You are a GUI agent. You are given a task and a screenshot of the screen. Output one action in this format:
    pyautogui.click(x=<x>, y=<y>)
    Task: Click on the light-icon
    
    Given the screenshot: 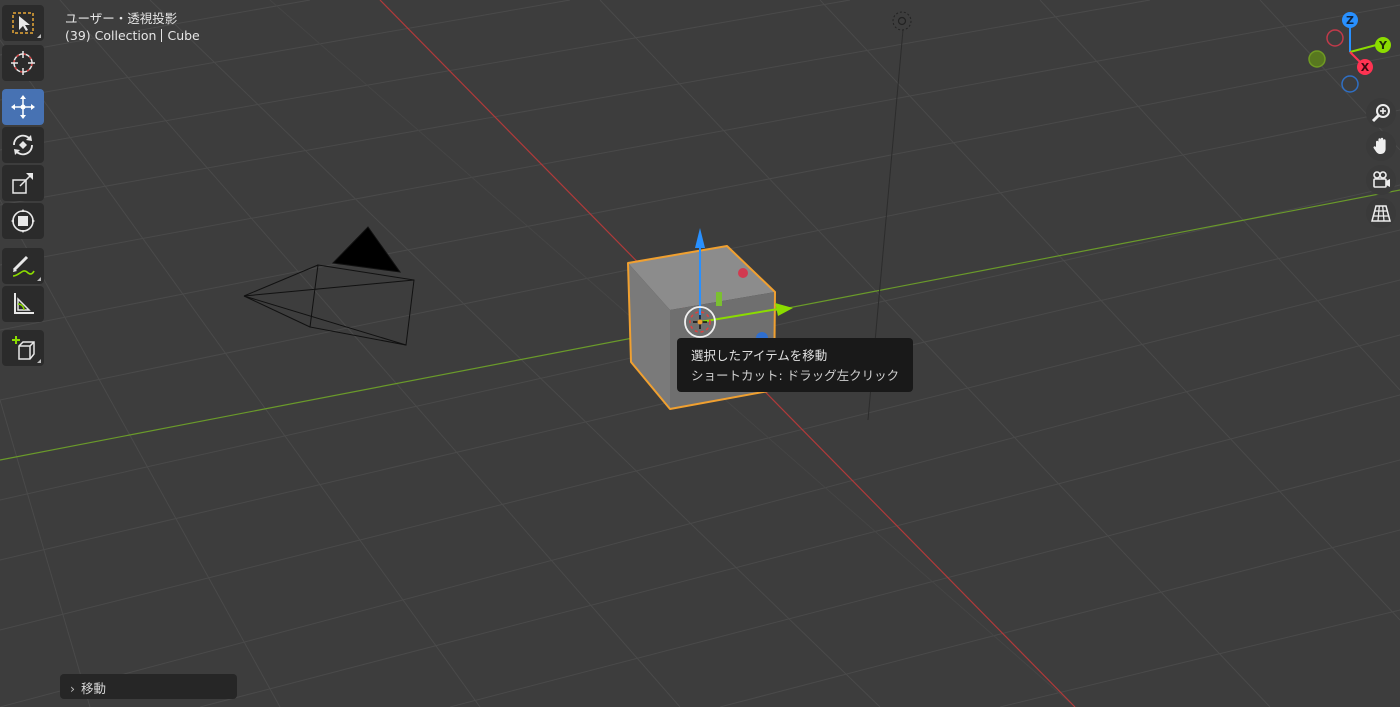 What is the action you would take?
    pyautogui.click(x=902, y=21)
    